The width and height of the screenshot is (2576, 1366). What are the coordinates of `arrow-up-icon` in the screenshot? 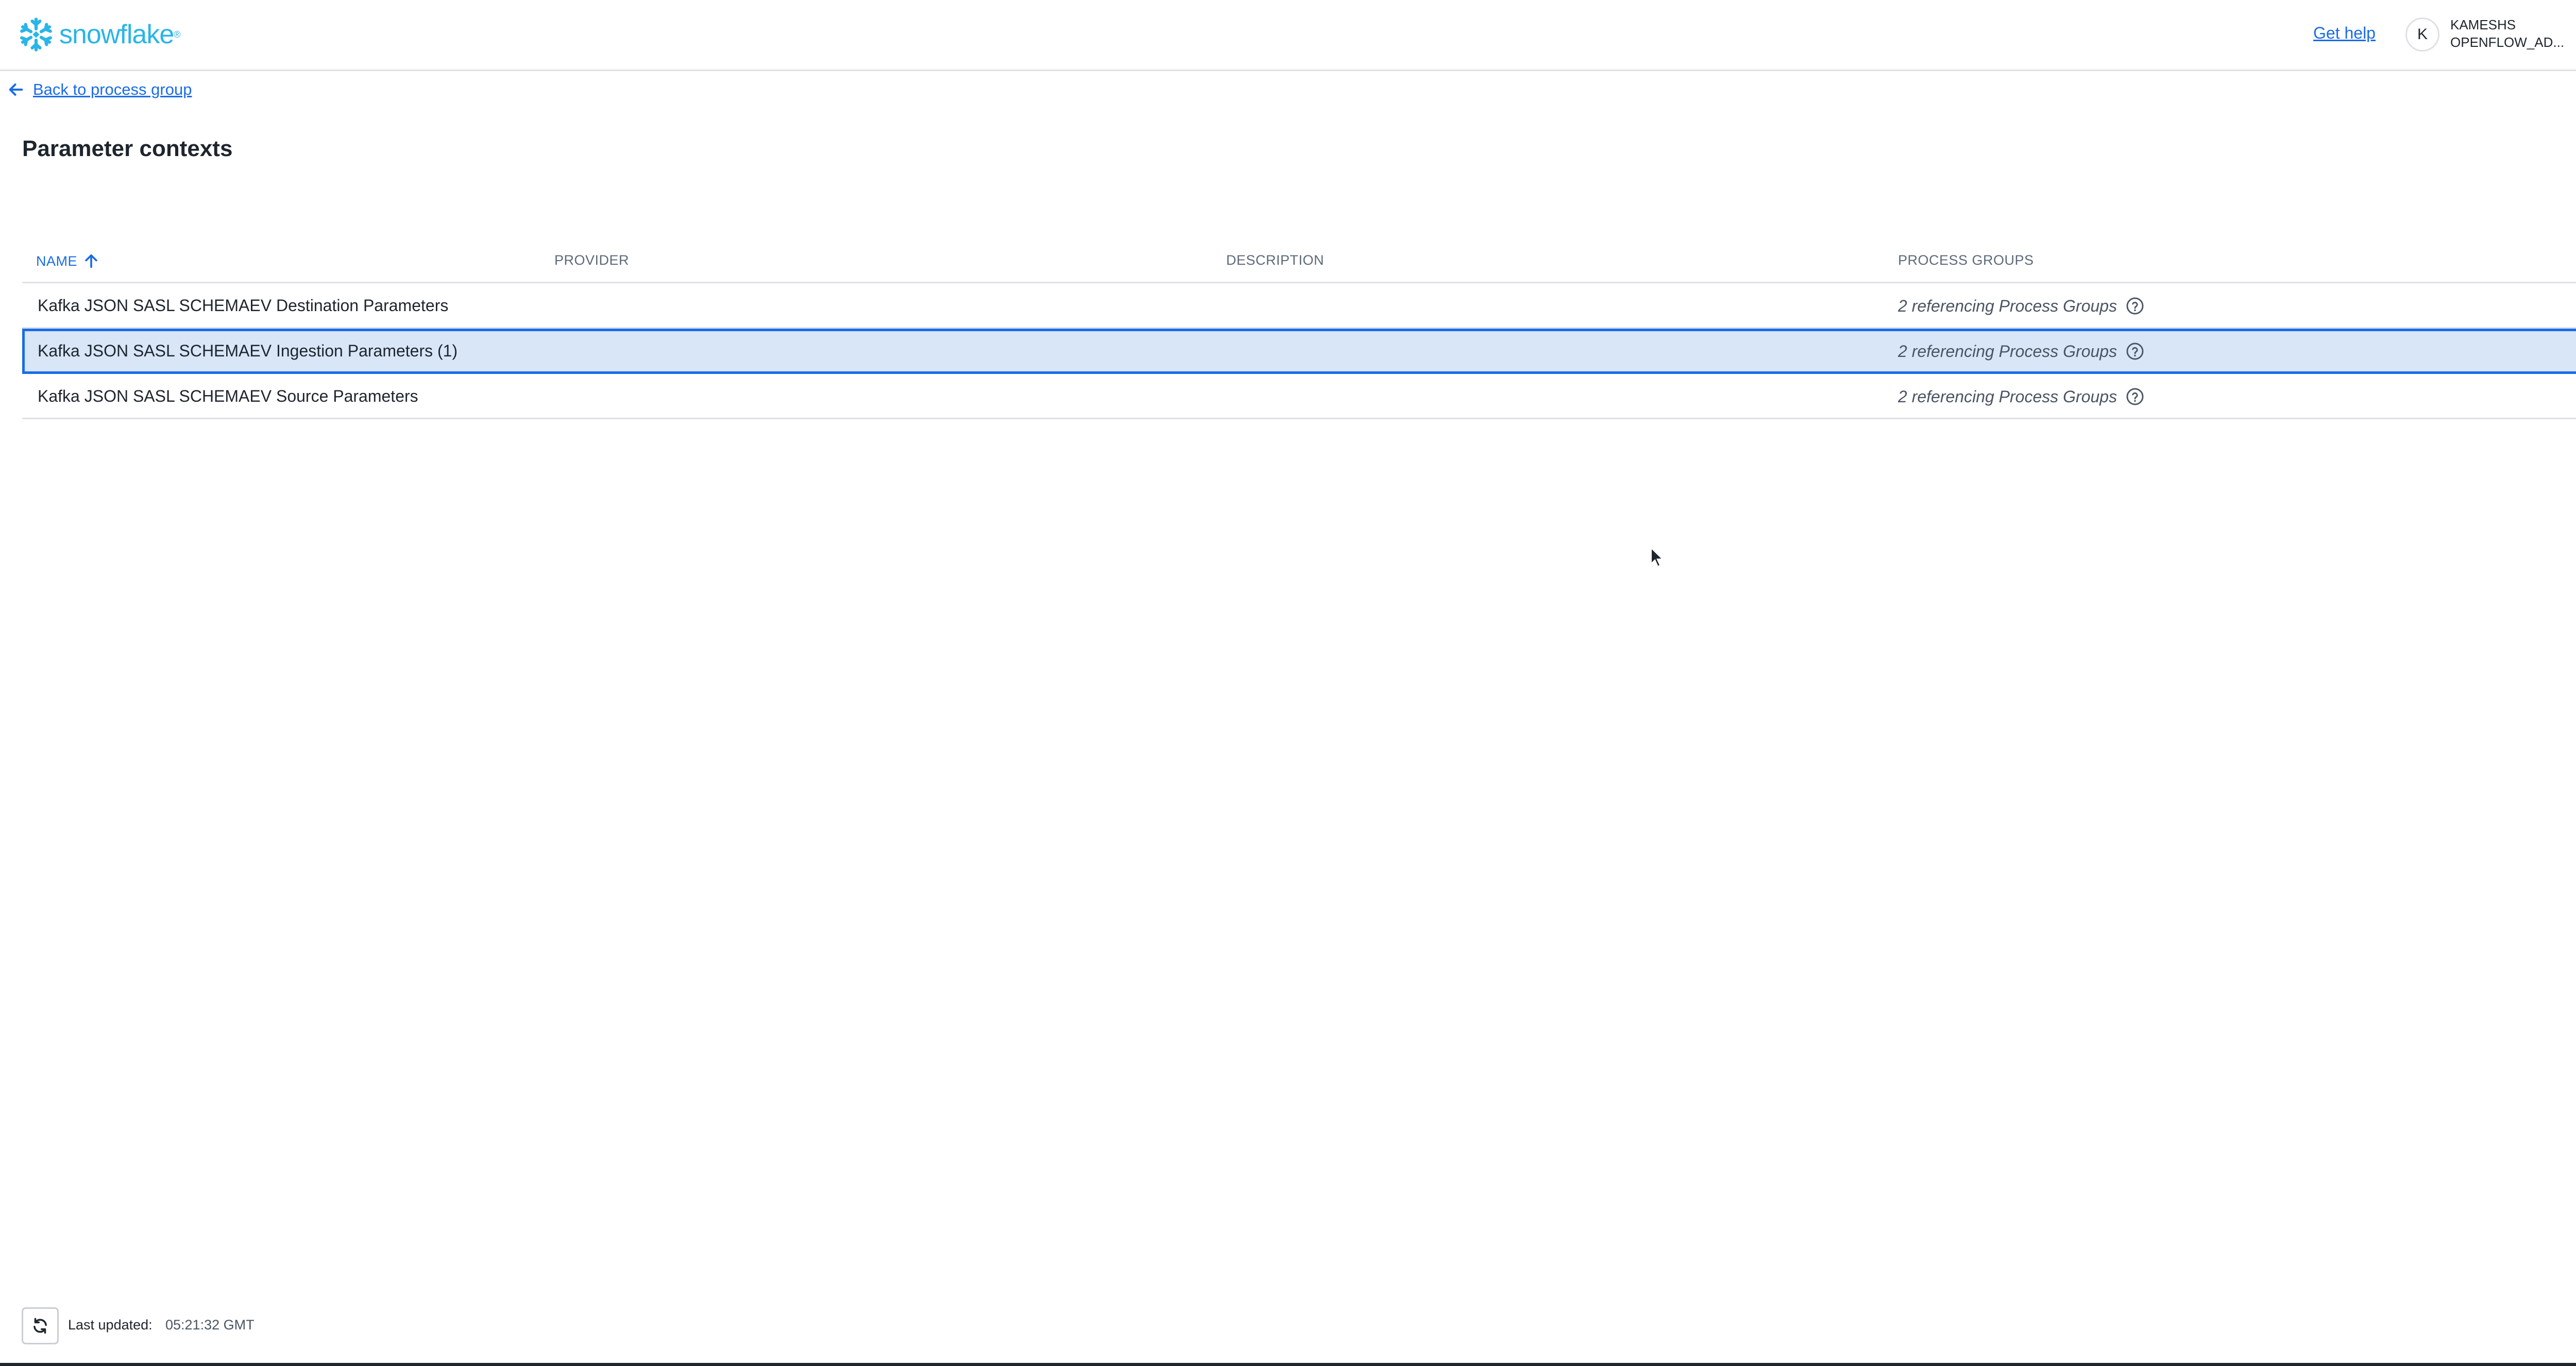 It's located at (91, 261).